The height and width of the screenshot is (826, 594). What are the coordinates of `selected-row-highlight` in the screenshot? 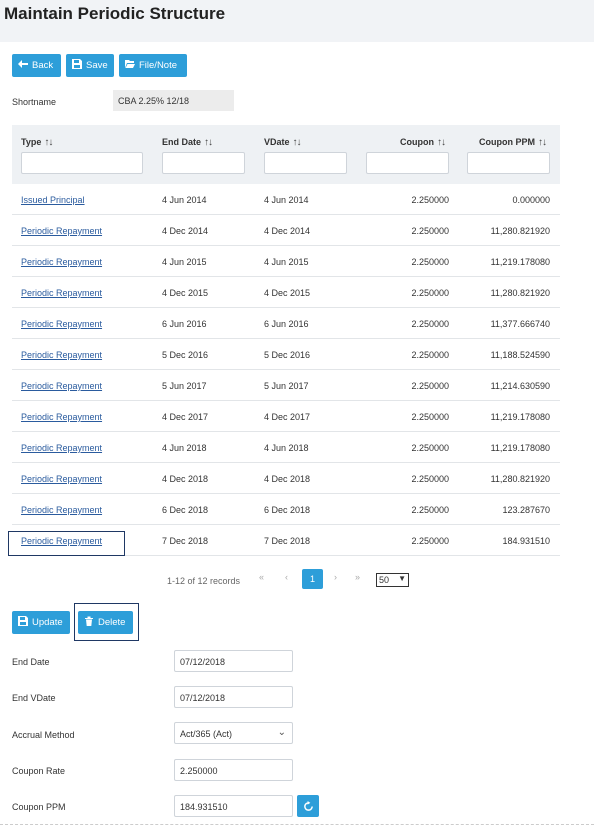 It's located at (66, 543).